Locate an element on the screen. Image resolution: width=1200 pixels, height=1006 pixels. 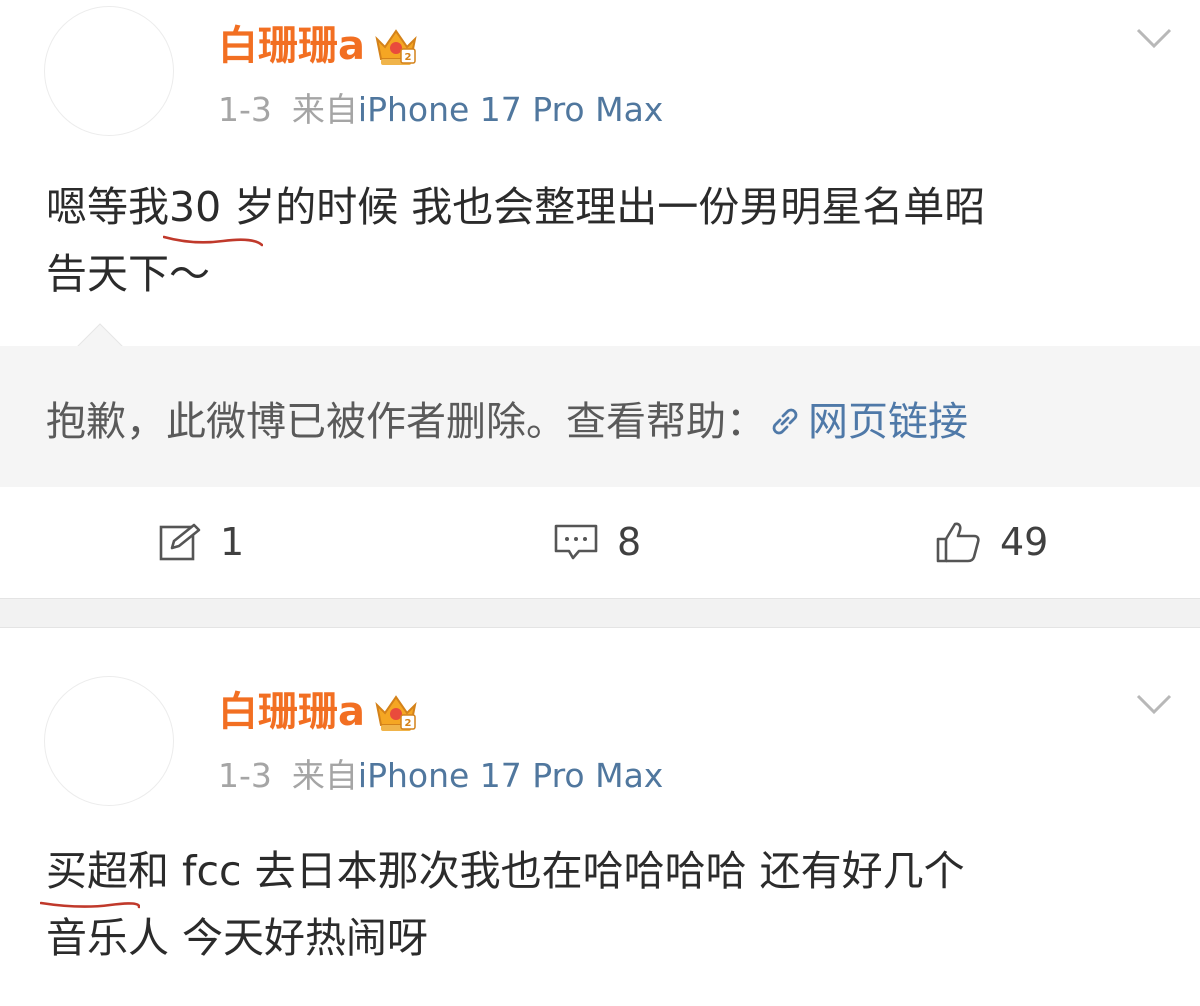
post-text: 嗯等我30 岁的时候 我也会整理出一份男明星名单昭 告天下～ is located at coordinates (606, 241).